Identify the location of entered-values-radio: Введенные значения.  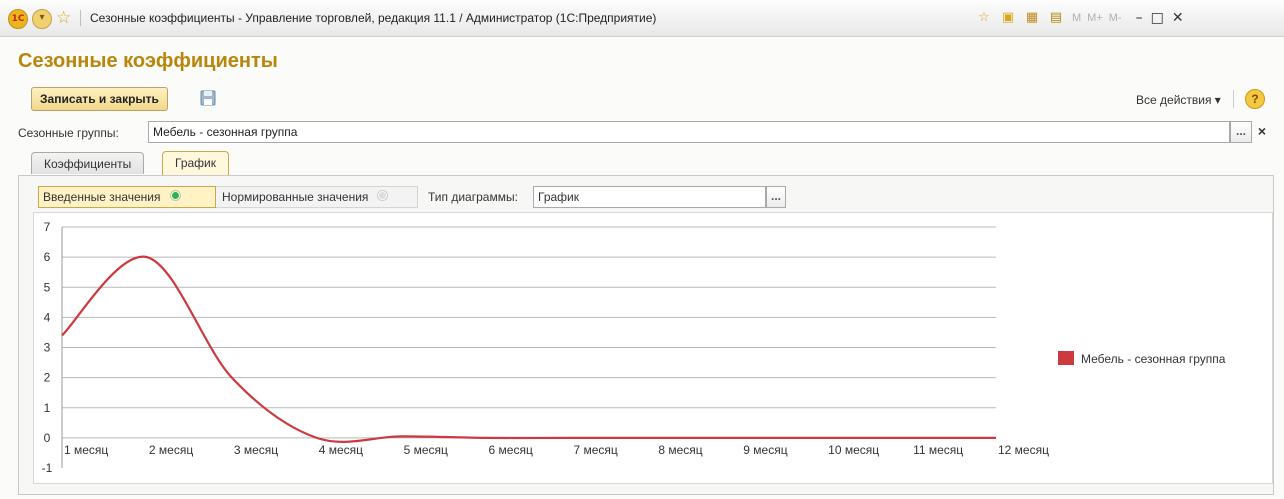
(127, 197).